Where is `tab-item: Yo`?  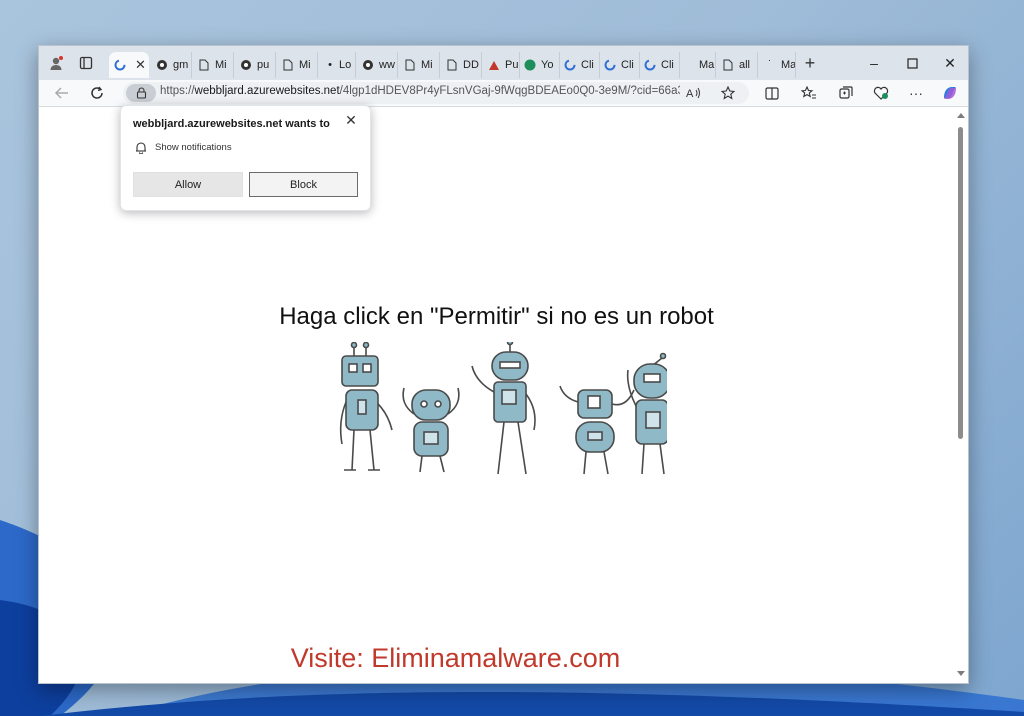
tab-item: Yo is located at coordinates (539, 65).